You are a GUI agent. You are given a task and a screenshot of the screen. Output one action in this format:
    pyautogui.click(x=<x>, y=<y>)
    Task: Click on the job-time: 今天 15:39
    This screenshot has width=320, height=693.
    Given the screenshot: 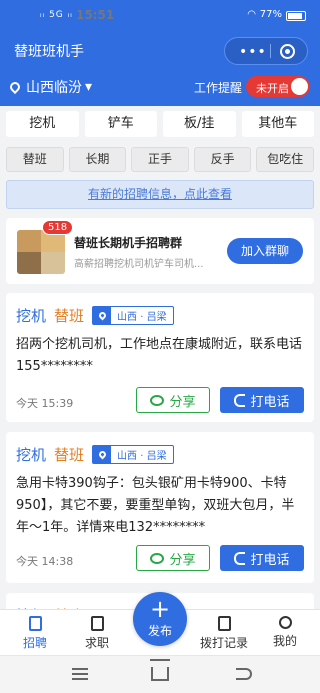 What is the action you would take?
    pyautogui.click(x=45, y=403)
    